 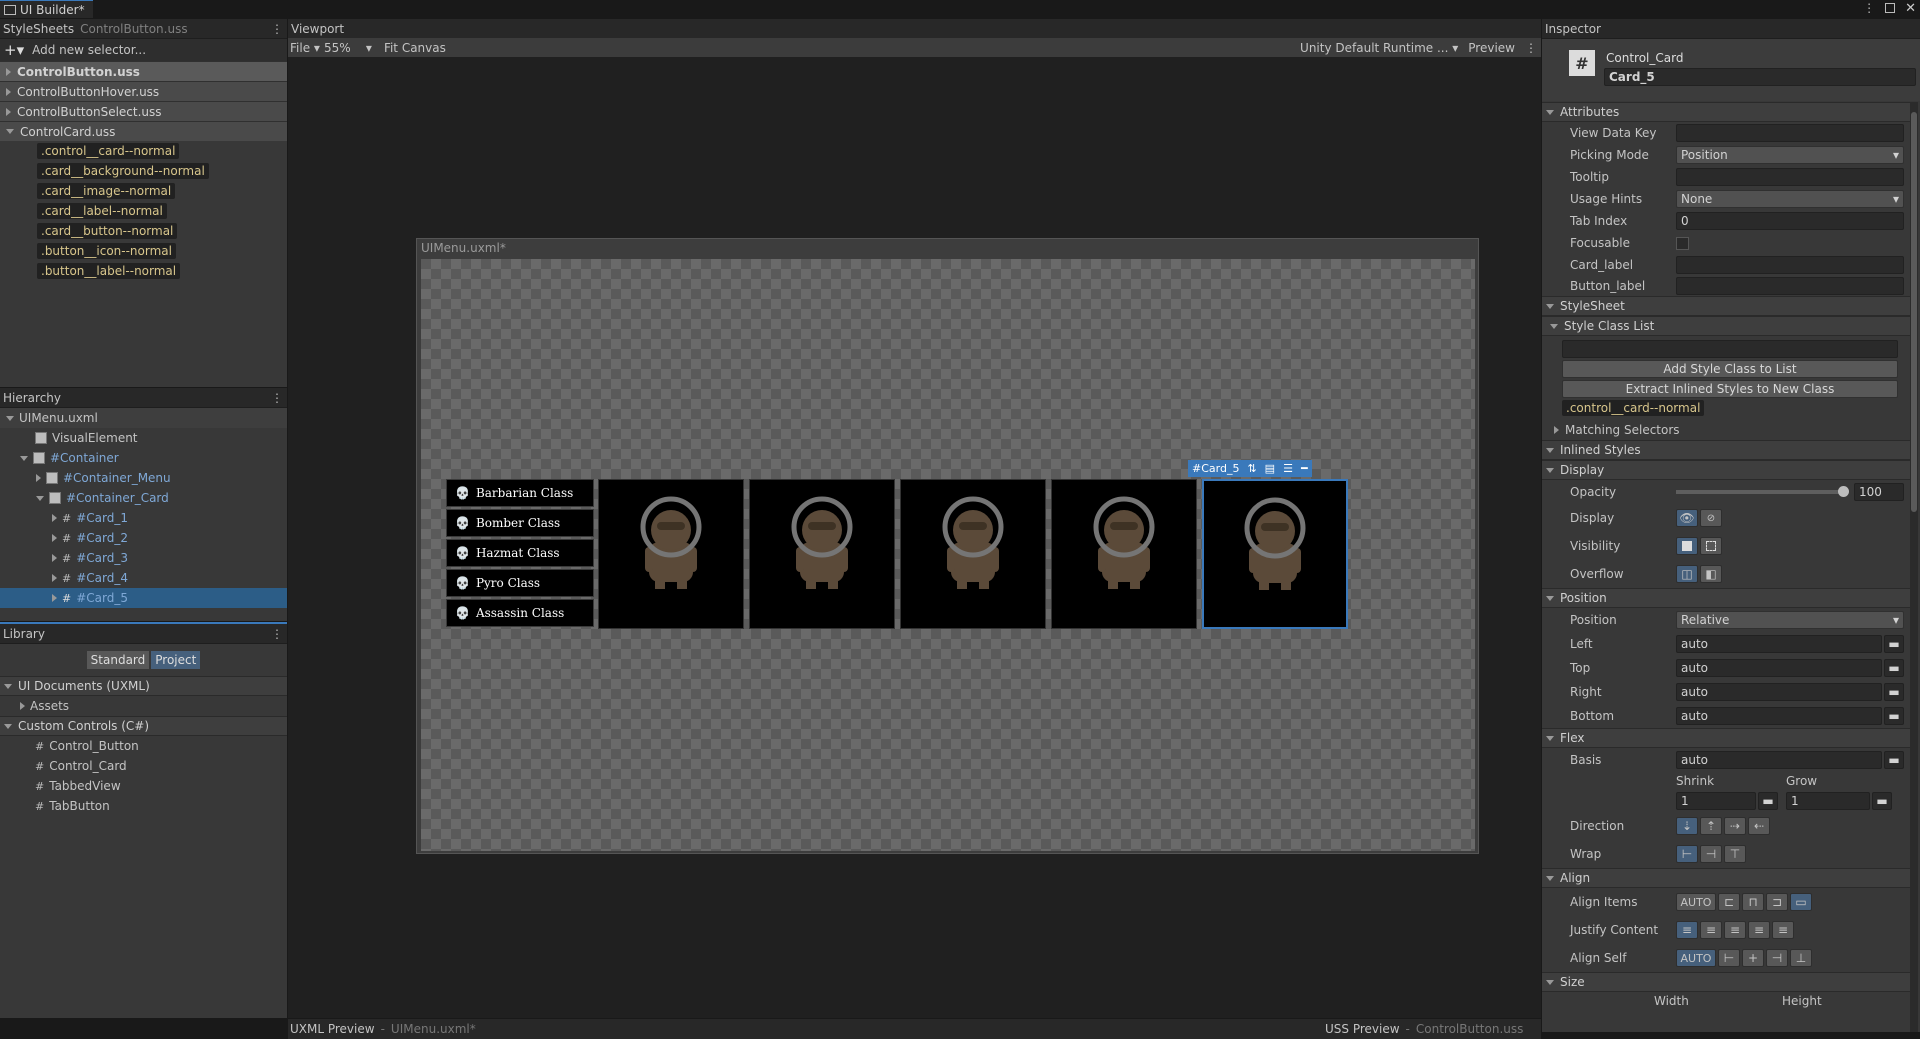 I want to click on direction-column-icon: ⇣, so click(x=1687, y=826).